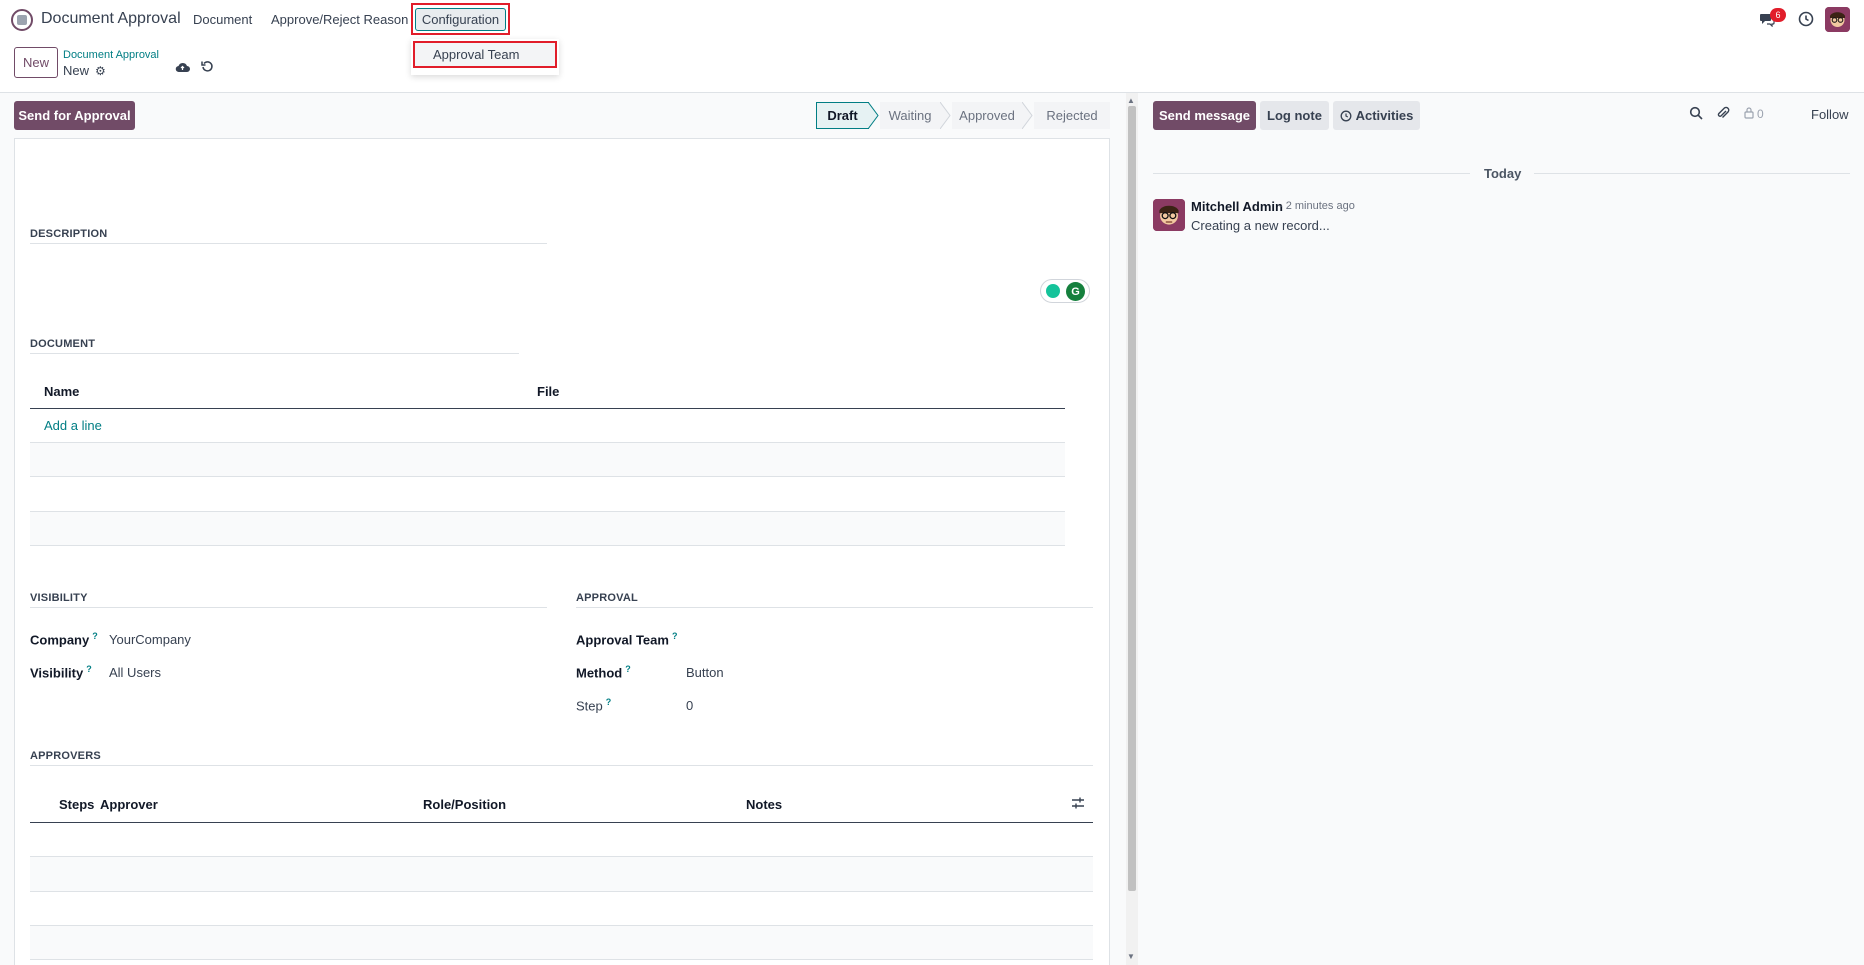 Image resolution: width=1864 pixels, height=965 pixels. Describe the element at coordinates (1723, 114) in the screenshot. I see `paperclip-icon` at that location.